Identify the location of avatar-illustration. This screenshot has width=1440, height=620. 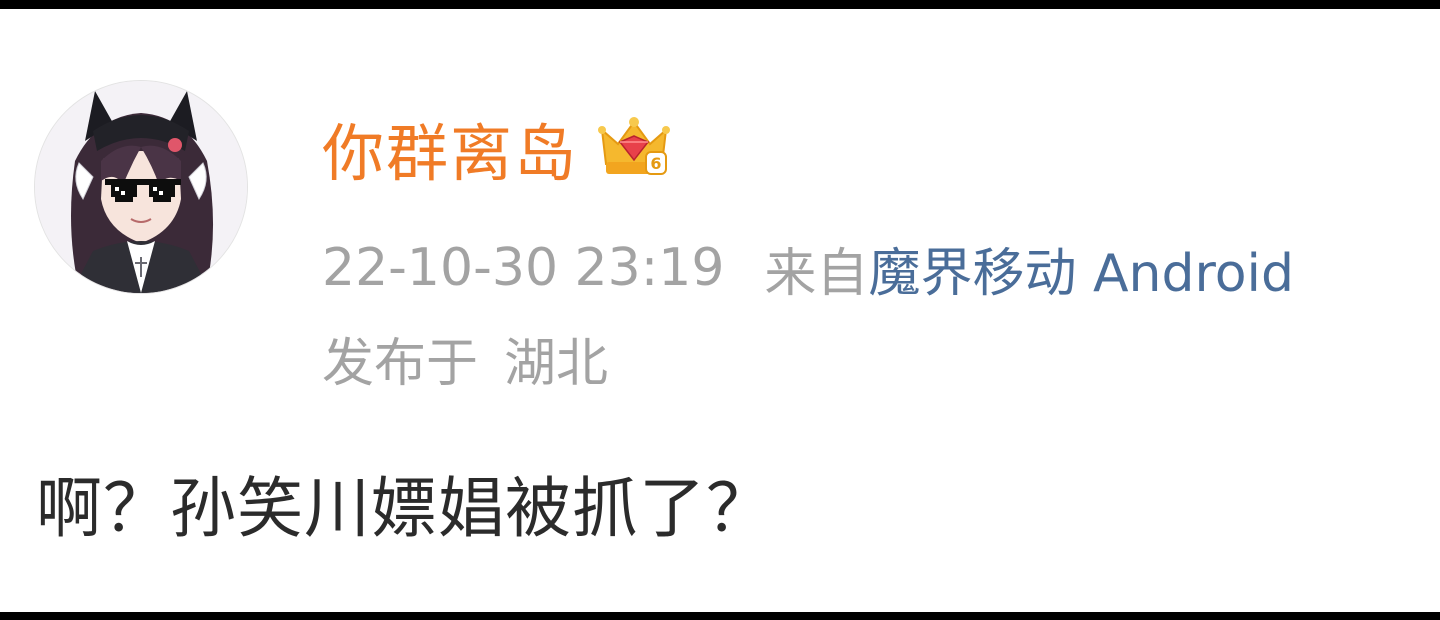
(141, 187).